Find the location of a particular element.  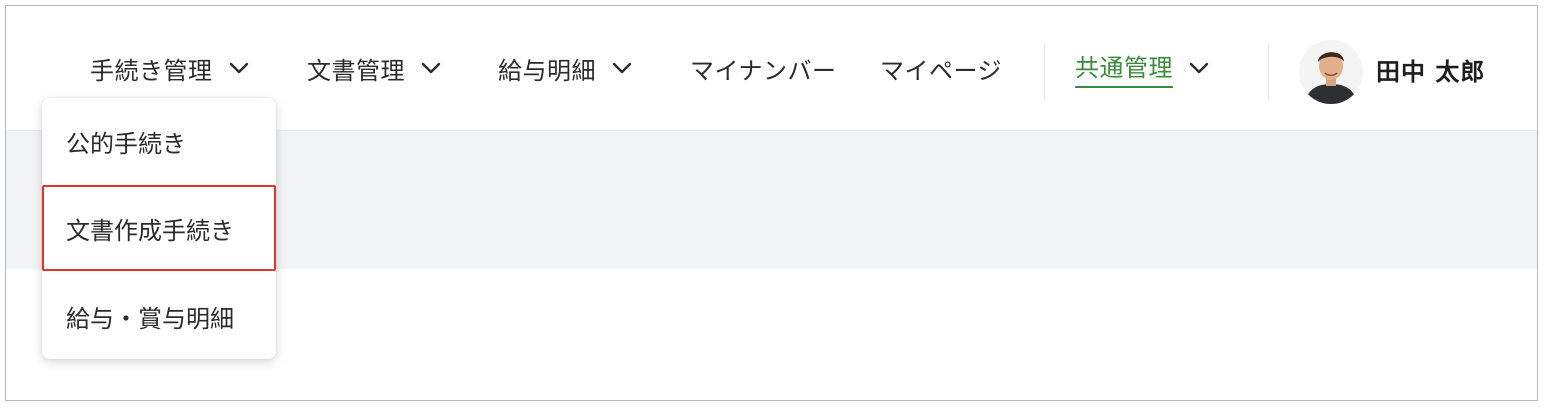

user-name: 田中 太郎 is located at coordinates (1430, 69).